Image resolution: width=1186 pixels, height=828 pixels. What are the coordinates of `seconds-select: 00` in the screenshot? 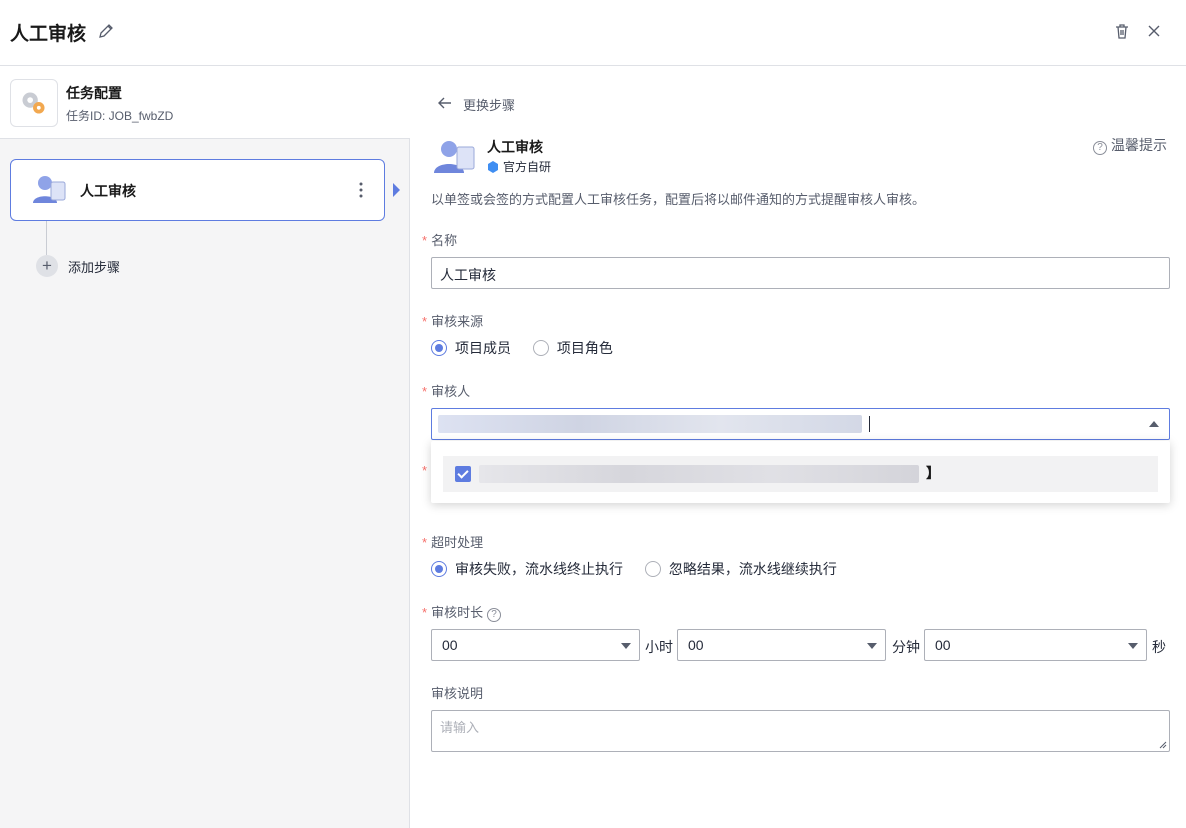 It's located at (1035, 645).